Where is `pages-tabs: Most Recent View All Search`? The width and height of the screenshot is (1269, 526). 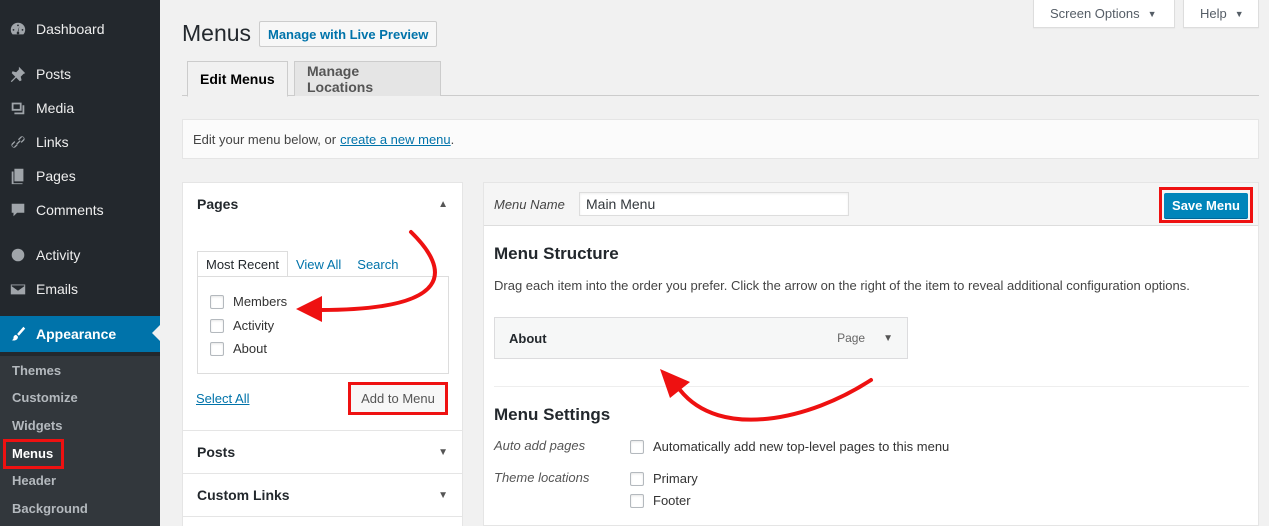
pages-tabs: Most Recent View All Search is located at coordinates (301, 264).